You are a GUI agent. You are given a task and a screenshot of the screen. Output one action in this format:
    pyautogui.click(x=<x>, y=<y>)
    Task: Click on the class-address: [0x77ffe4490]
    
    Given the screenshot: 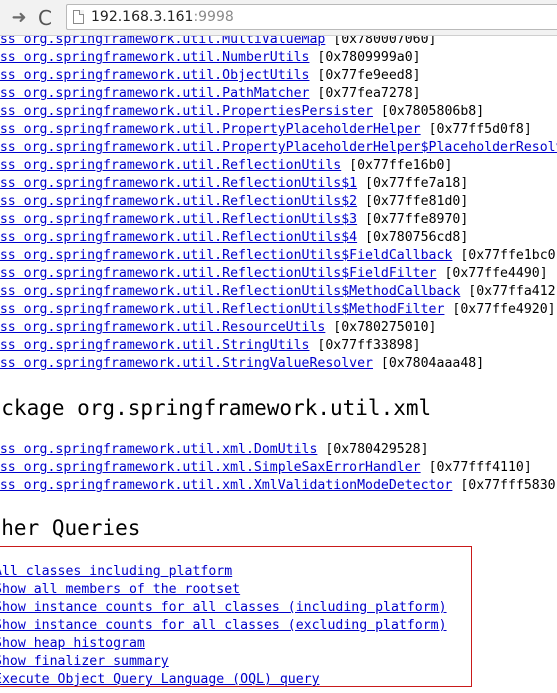 What is the action you would take?
    pyautogui.click(x=492, y=273)
    